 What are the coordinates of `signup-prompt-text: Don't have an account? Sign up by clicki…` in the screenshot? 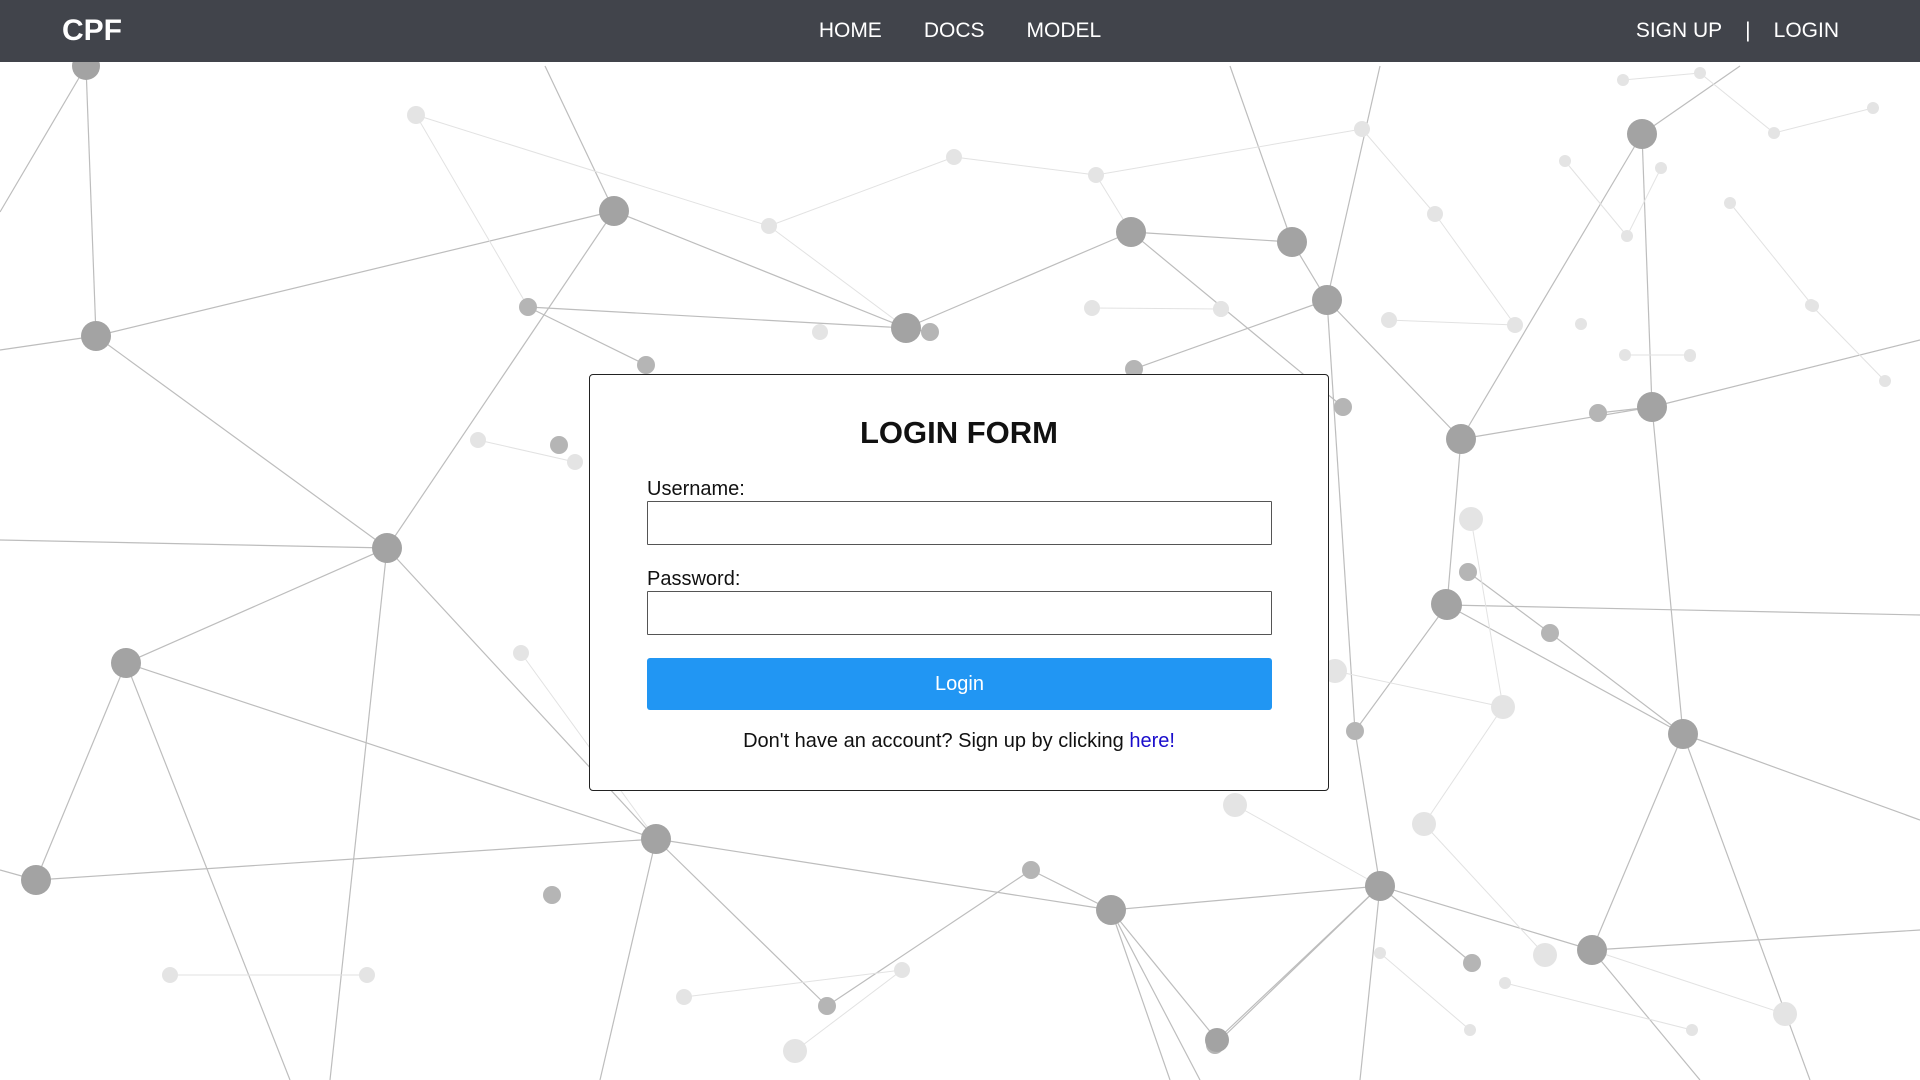 It's located at (936, 741).